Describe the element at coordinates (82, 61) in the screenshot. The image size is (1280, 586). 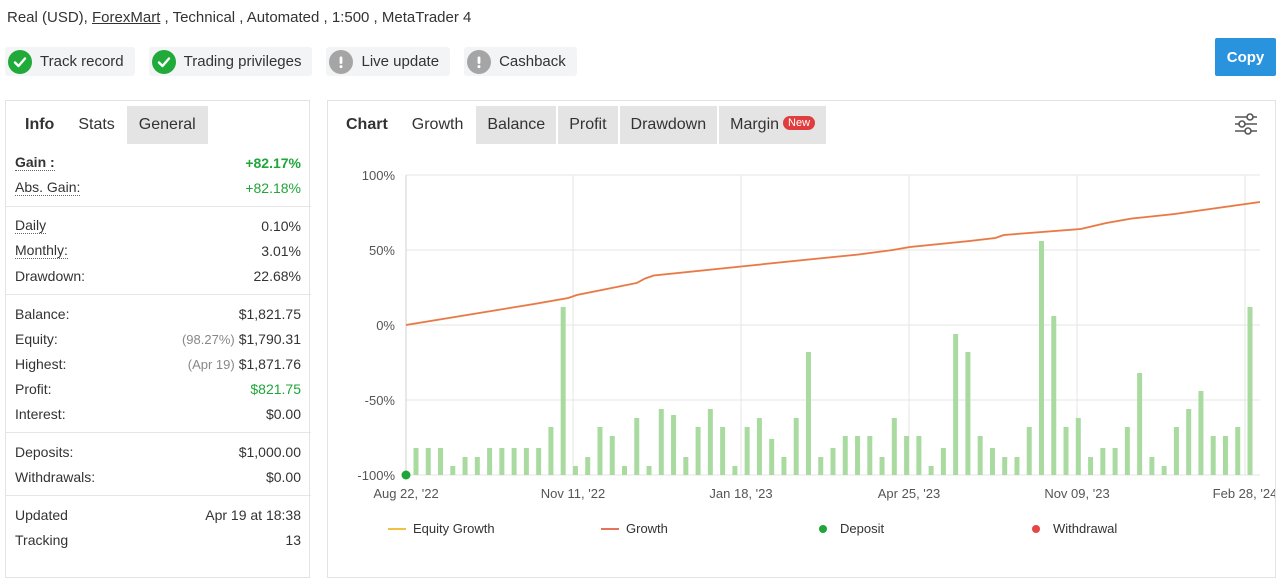
I see `badge-label: Track record` at that location.